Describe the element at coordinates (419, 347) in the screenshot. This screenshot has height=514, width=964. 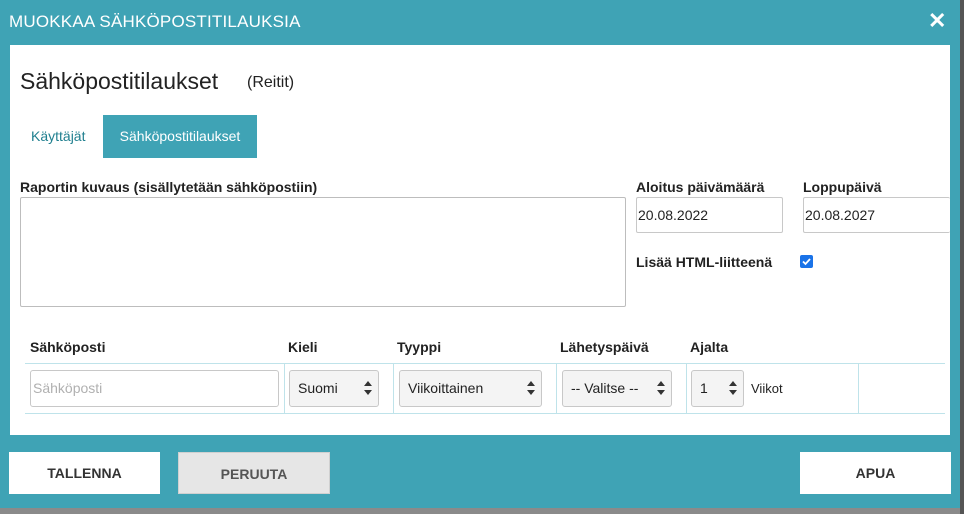
I see `column-header-type: Tyyppi` at that location.